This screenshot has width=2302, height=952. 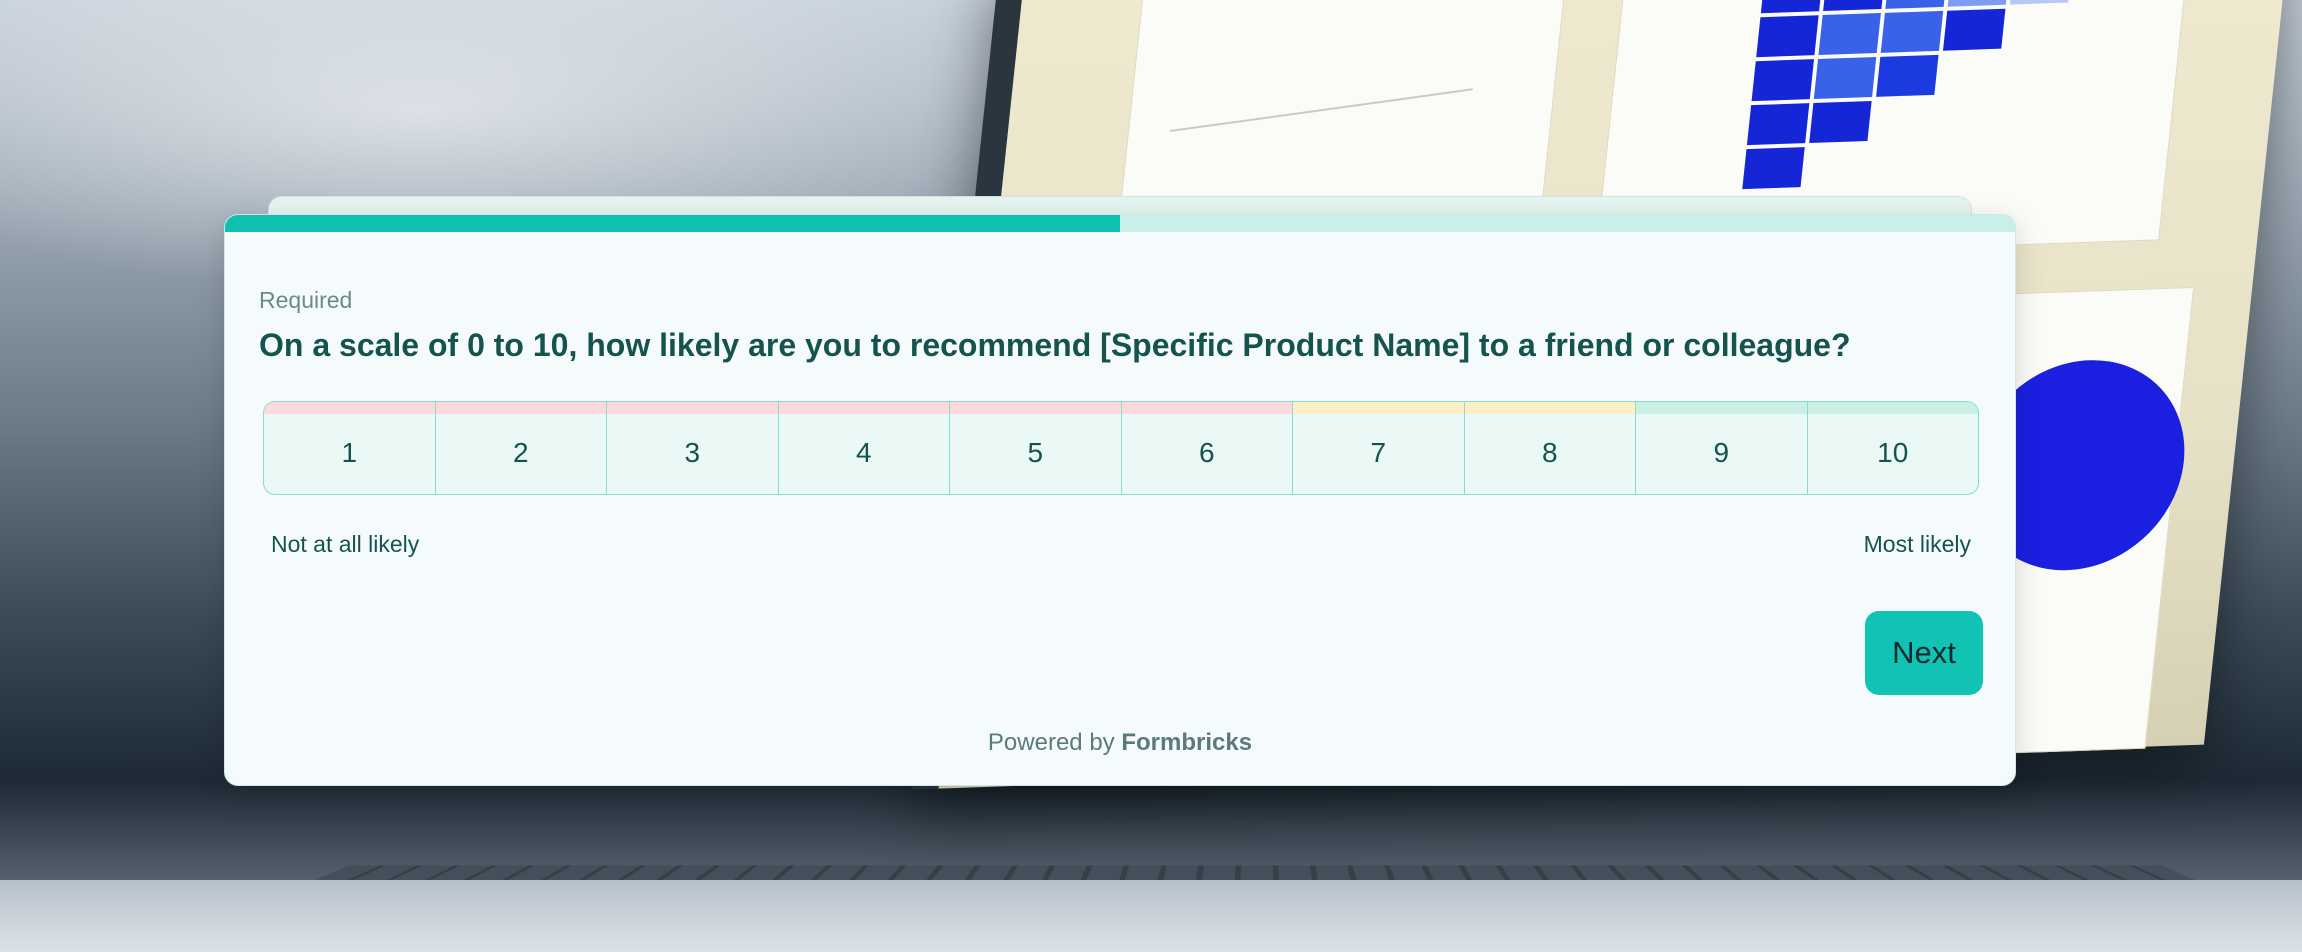 What do you see at coordinates (1549, 452) in the screenshot?
I see `rating-option-label: 8` at bounding box center [1549, 452].